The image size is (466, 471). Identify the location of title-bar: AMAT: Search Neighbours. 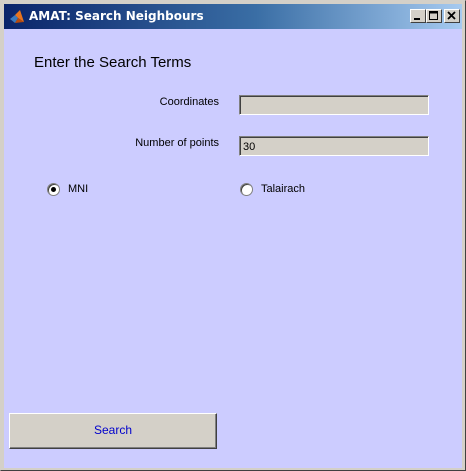
(233, 16).